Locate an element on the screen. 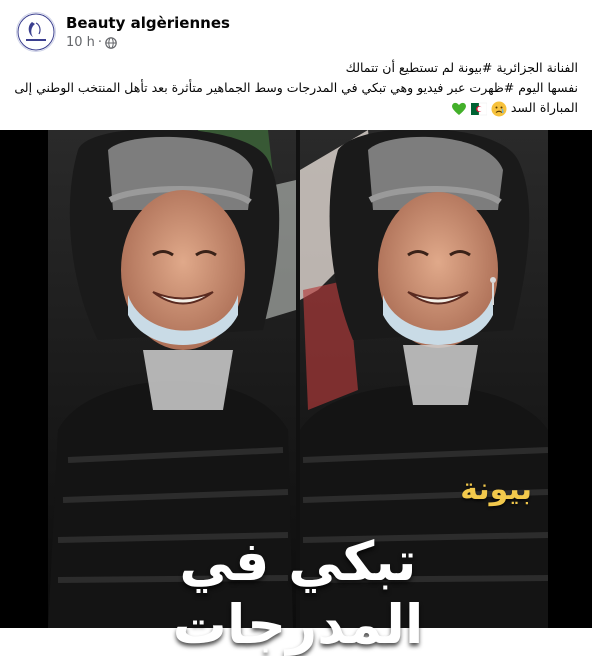 Image resolution: width=592 pixels, height=656 pixels. overlay-title-text: تبكي في المدرجات is located at coordinates (298, 593).